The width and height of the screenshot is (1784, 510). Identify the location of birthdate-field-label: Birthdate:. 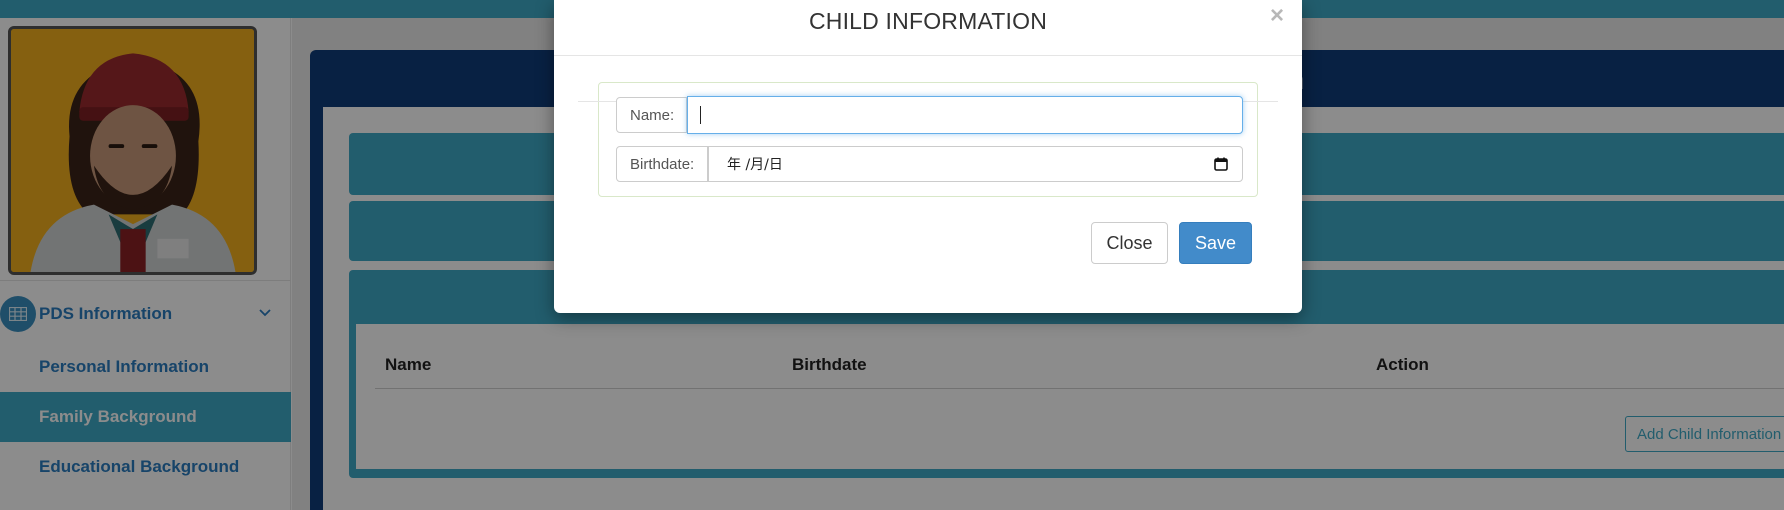
(662, 164).